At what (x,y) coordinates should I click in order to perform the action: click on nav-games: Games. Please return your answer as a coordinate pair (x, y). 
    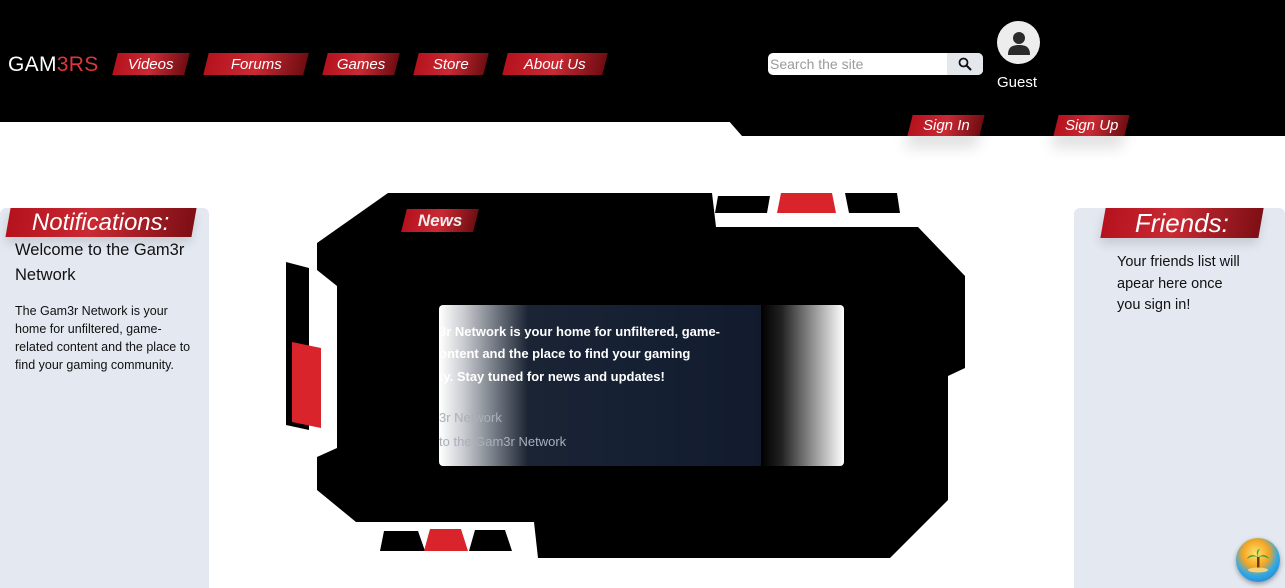
    Looking at the image, I should click on (361, 64).